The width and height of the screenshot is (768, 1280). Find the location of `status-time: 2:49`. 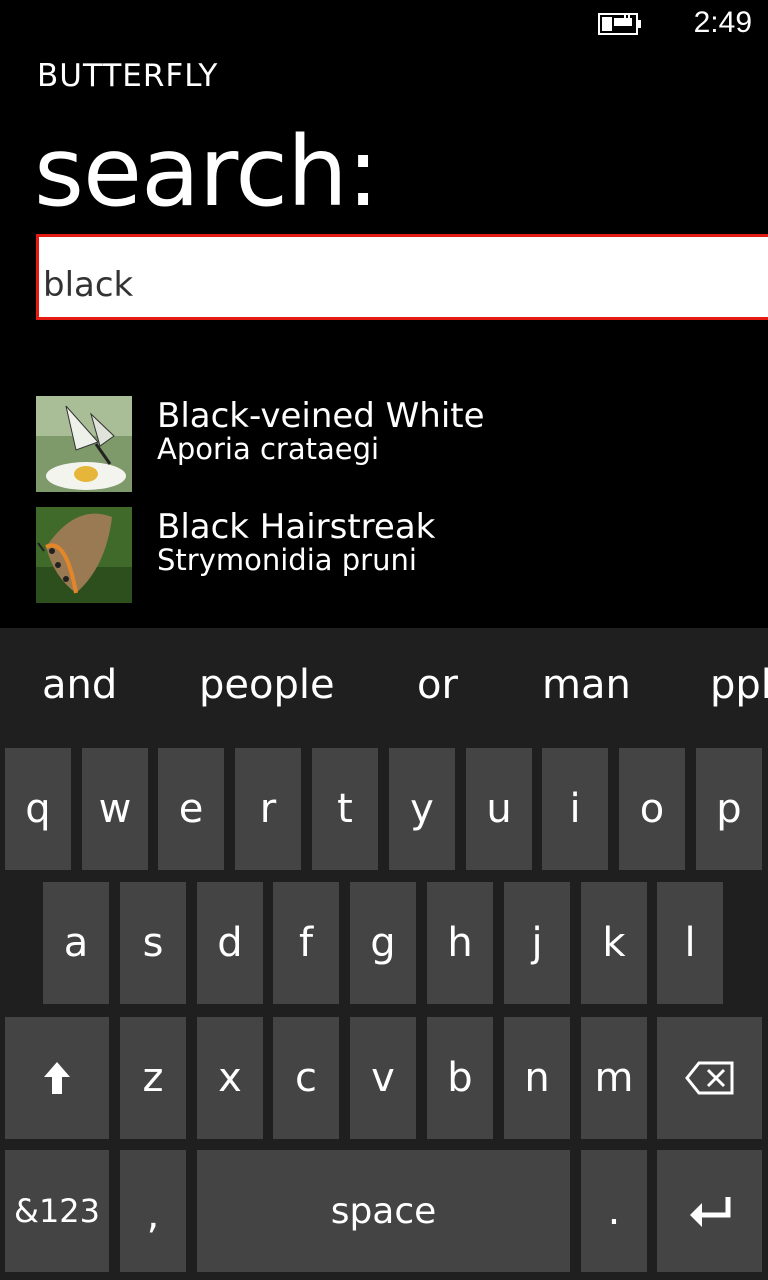

status-time: 2:49 is located at coordinates (722, 22).